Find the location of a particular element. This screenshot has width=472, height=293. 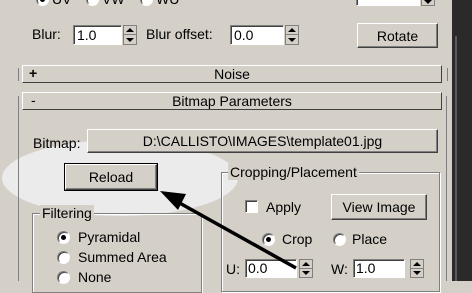

arrow-head is located at coordinates (173, 200).